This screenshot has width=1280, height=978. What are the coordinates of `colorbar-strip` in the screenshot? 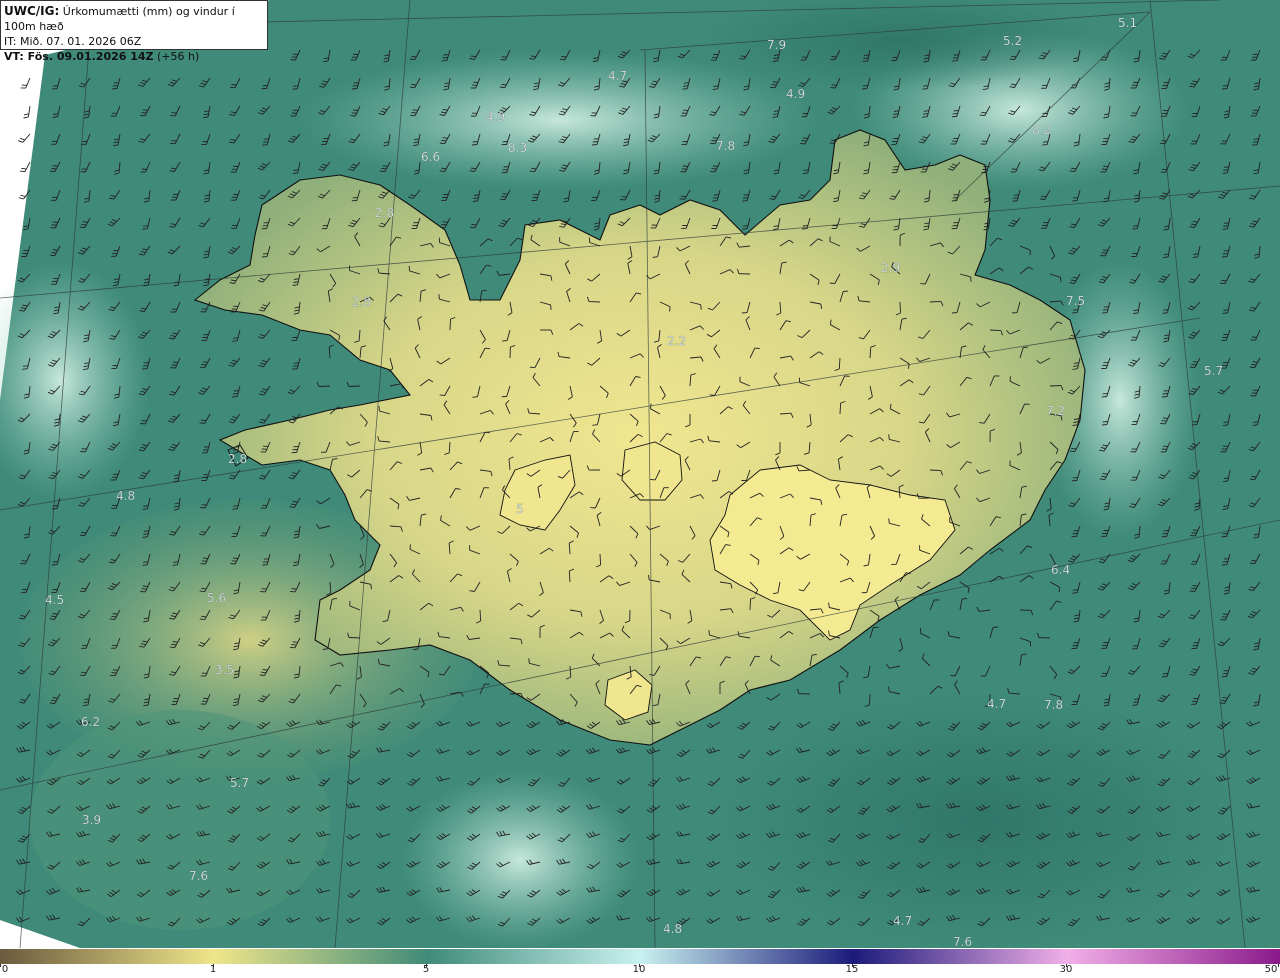 It's located at (640, 956).